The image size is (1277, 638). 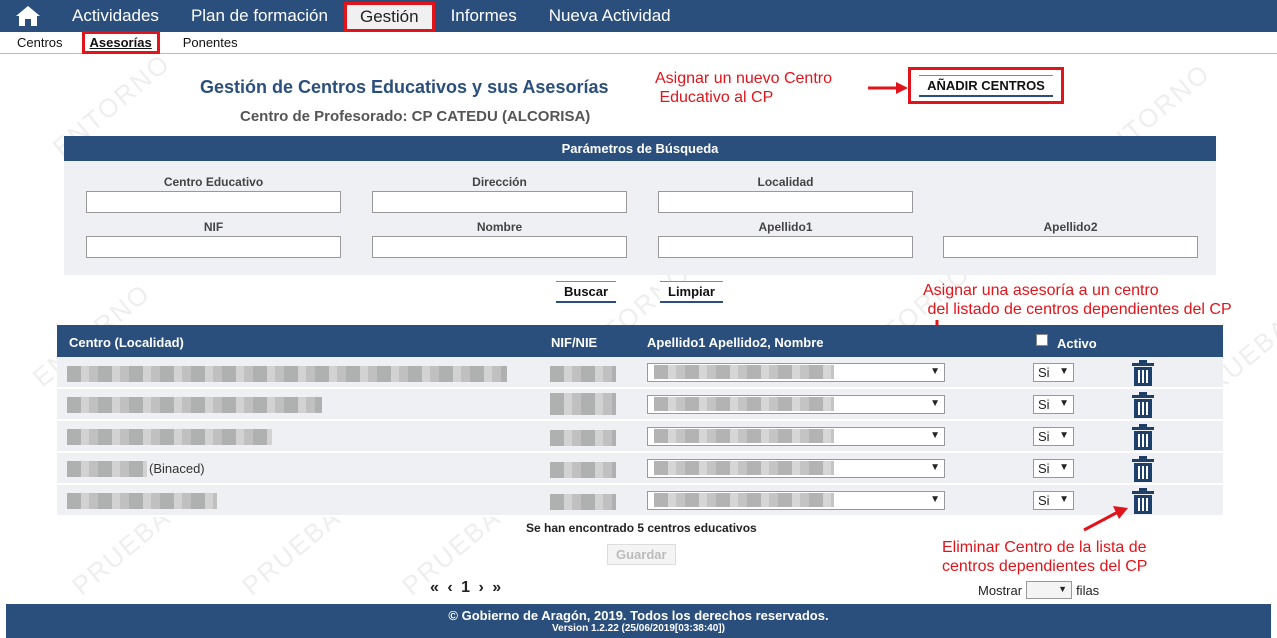 I want to click on pagination: « ‹ 1 › », so click(x=465, y=588).